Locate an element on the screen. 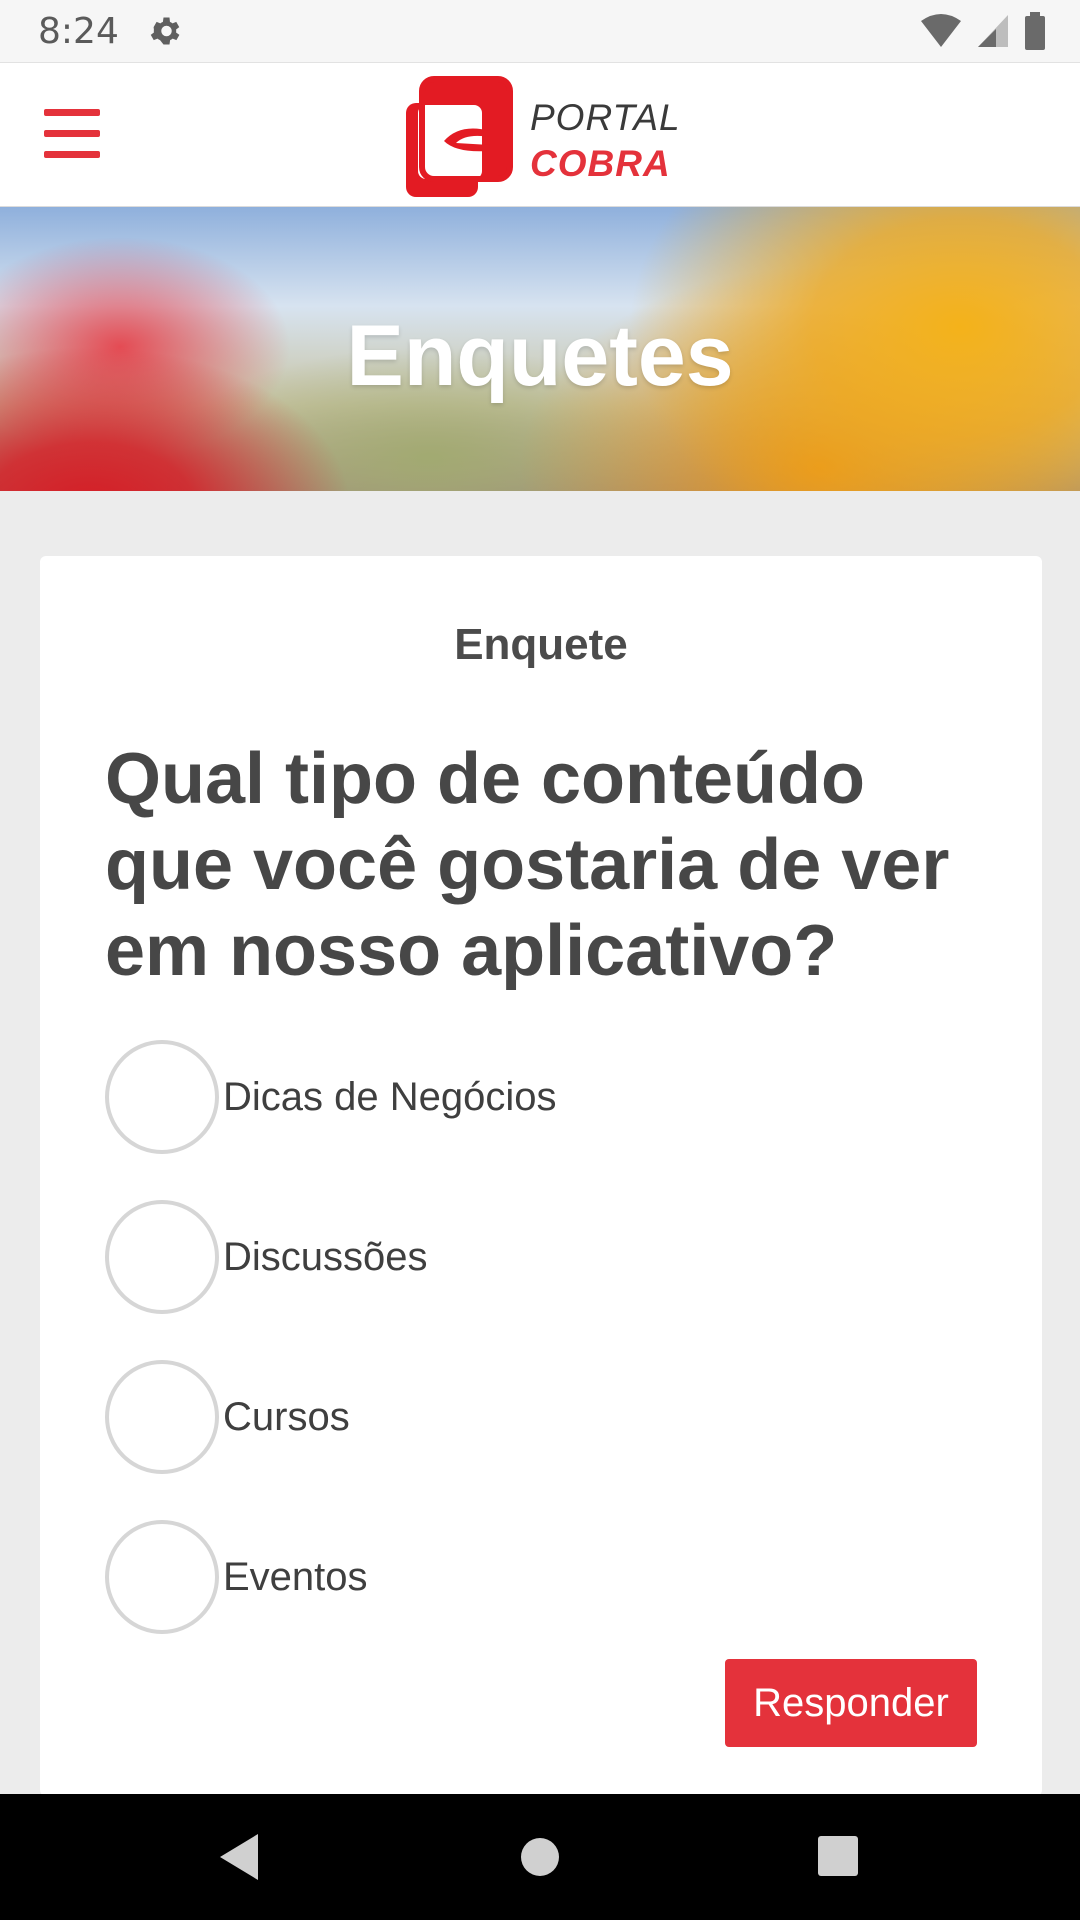  recents-icon is located at coordinates (838, 1857).